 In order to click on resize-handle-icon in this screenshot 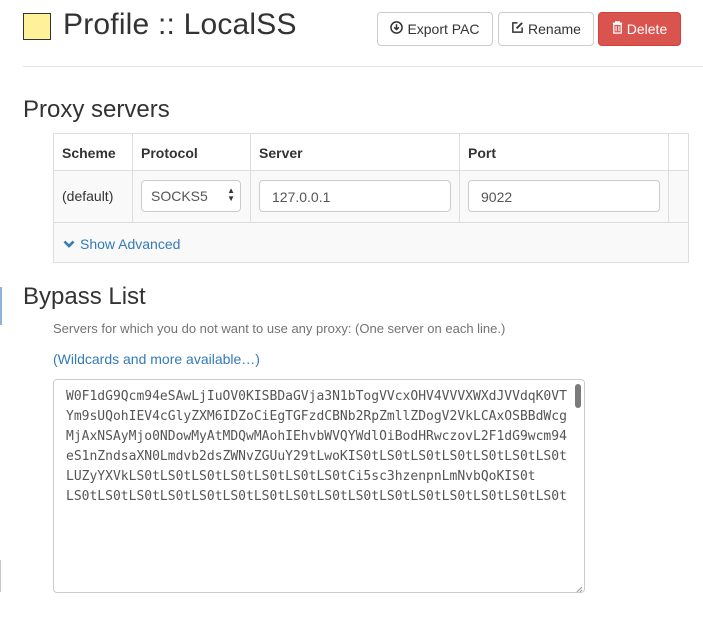, I will do `click(578, 586)`.